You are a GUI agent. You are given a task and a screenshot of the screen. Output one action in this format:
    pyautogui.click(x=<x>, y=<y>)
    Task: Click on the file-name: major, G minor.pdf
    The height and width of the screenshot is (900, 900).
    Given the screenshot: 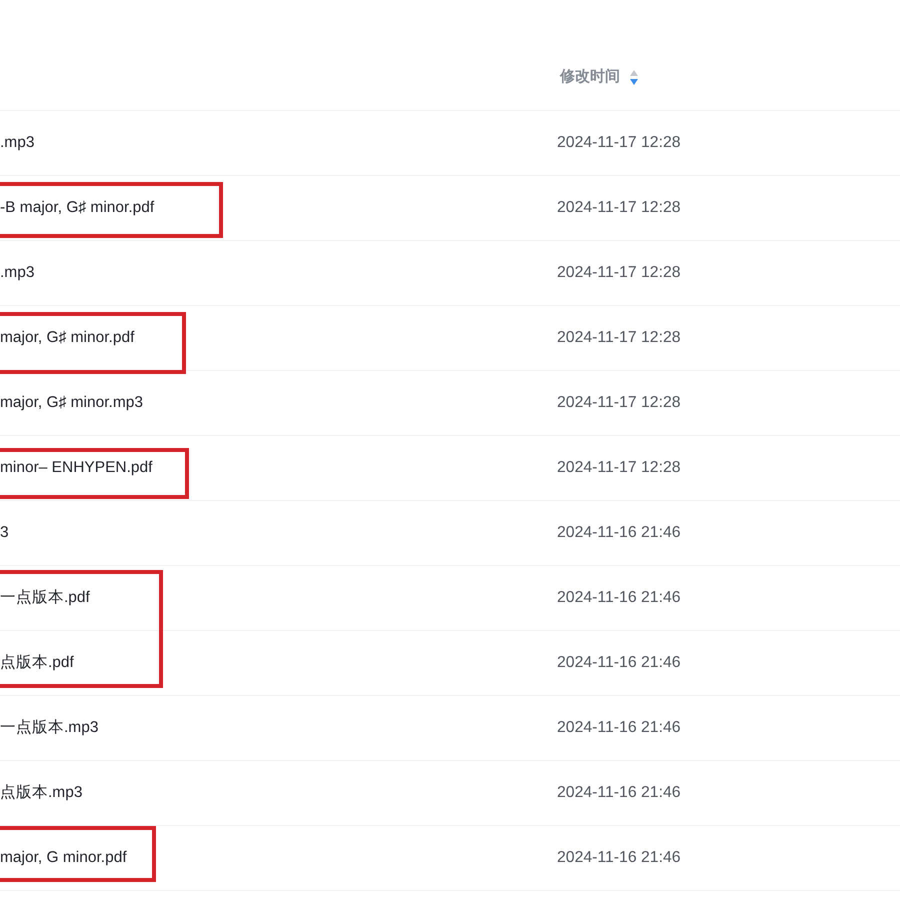 What is the action you would take?
    pyautogui.click(x=63, y=858)
    